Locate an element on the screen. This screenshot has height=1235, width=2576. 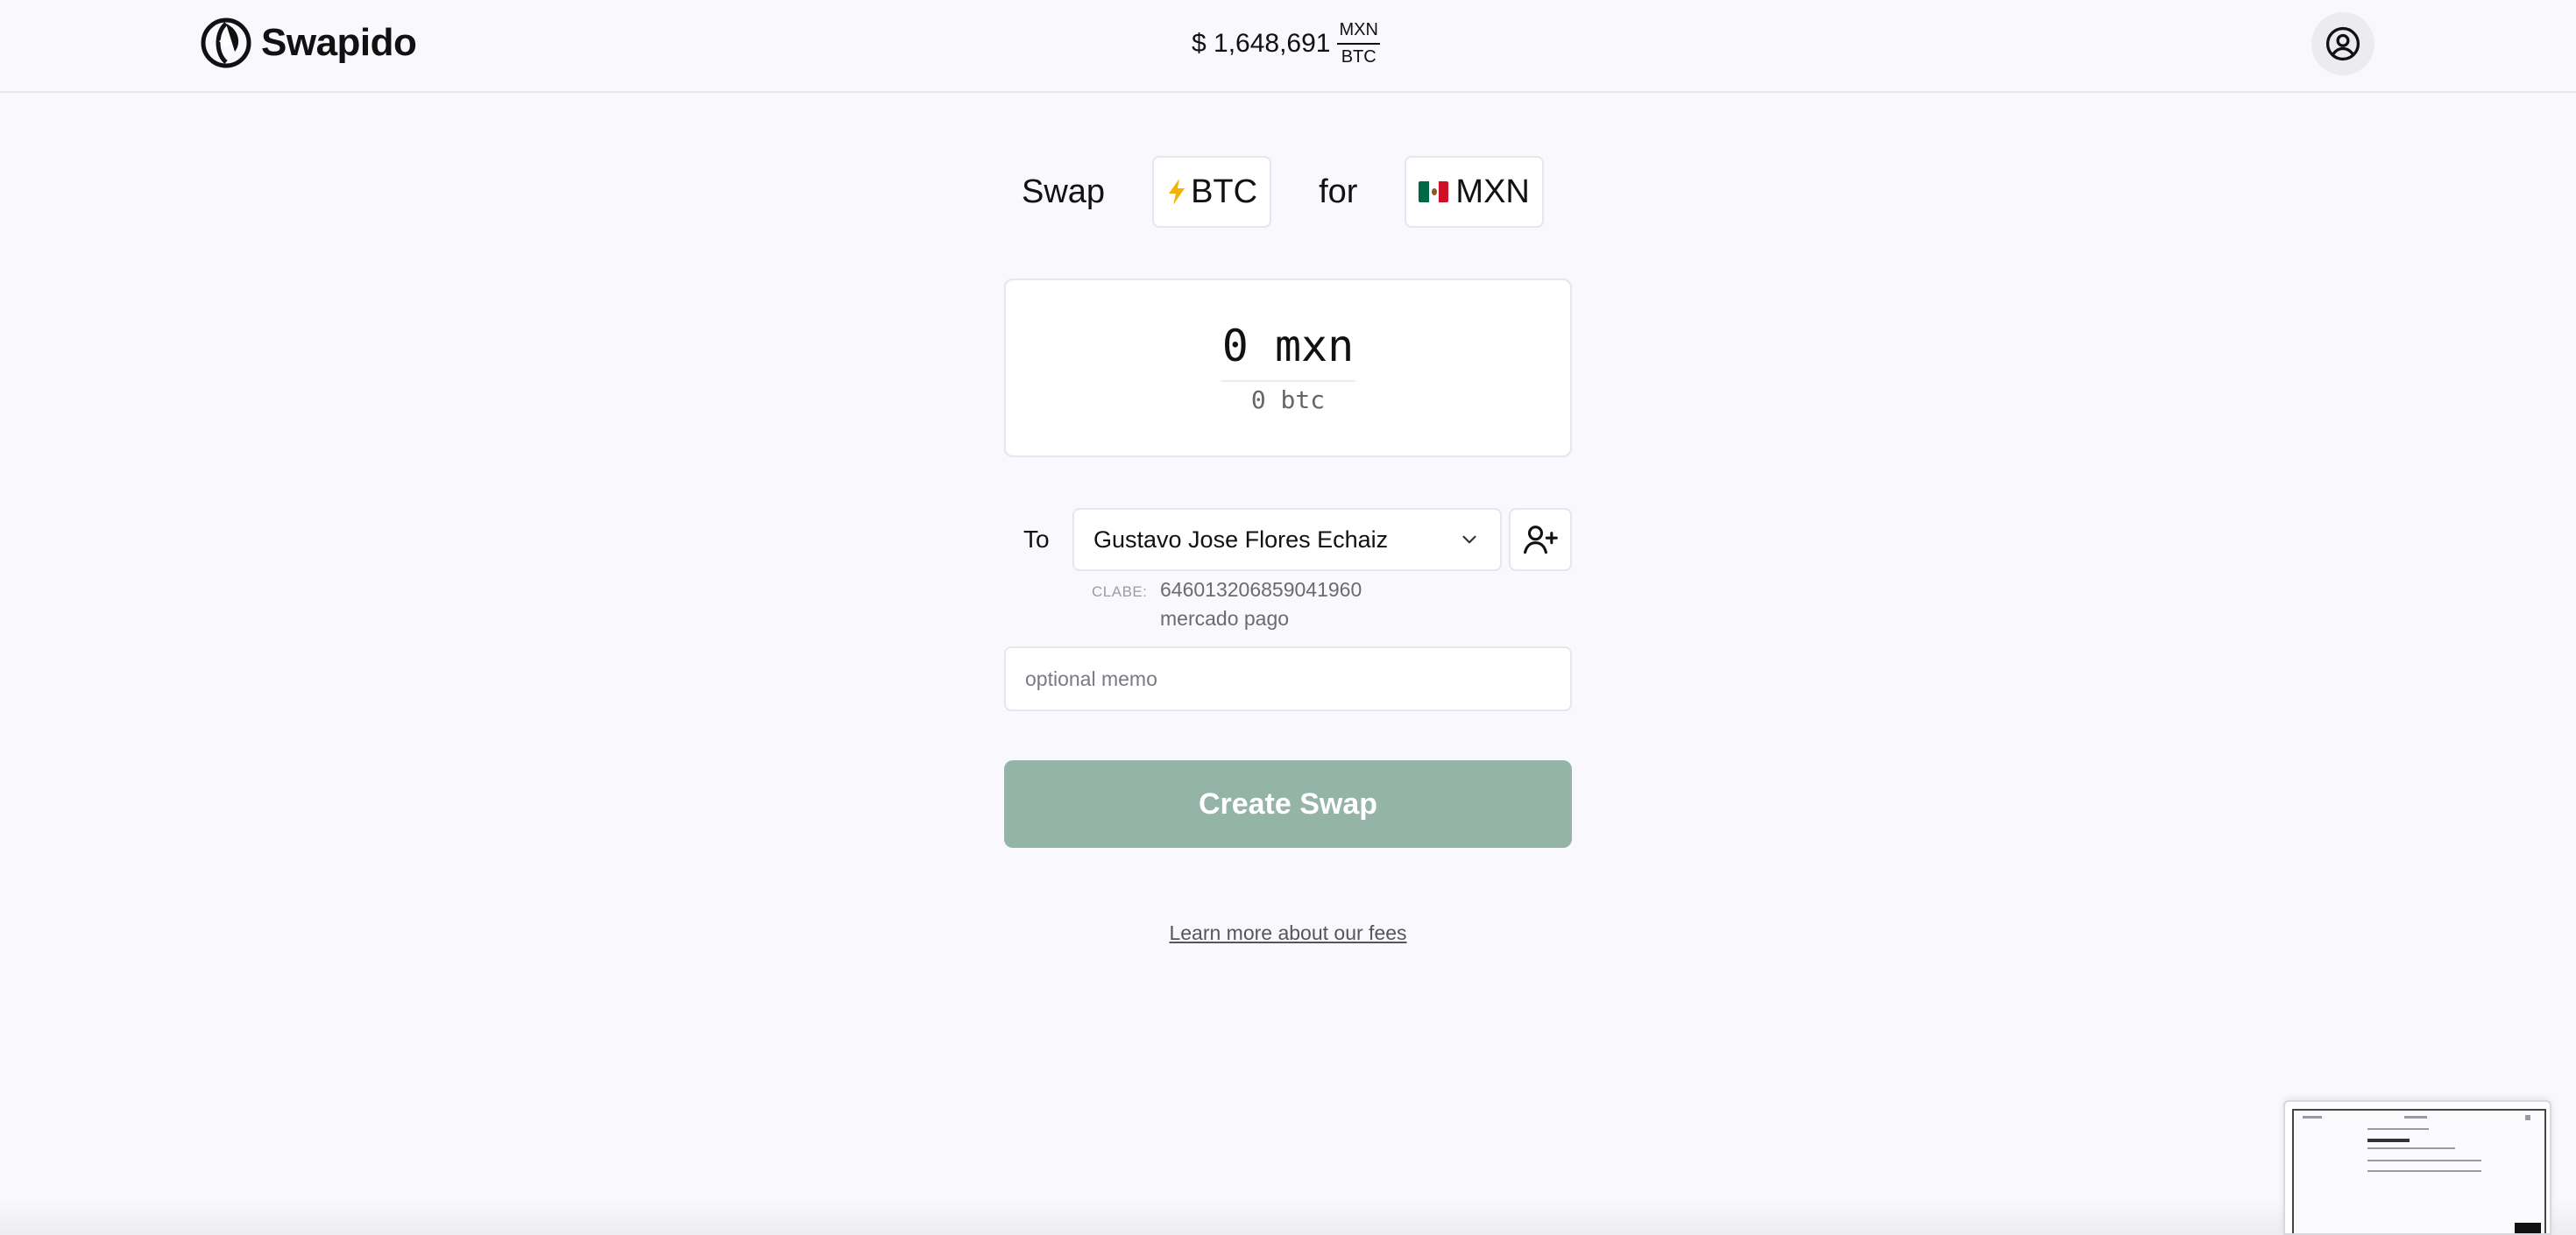
from-currency-selector: BTC is located at coordinates (1212, 192).